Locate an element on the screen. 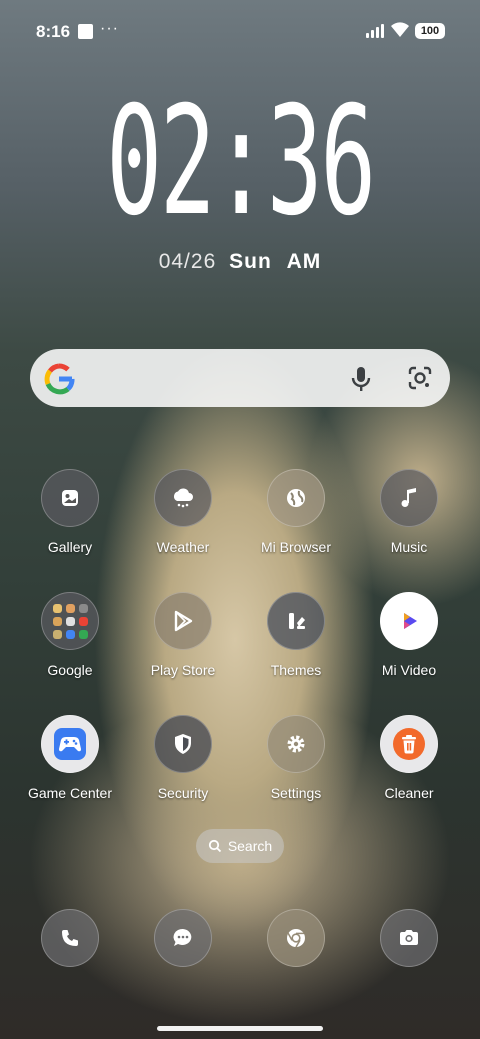  app-play-store: Play Store is located at coordinates (183, 635).